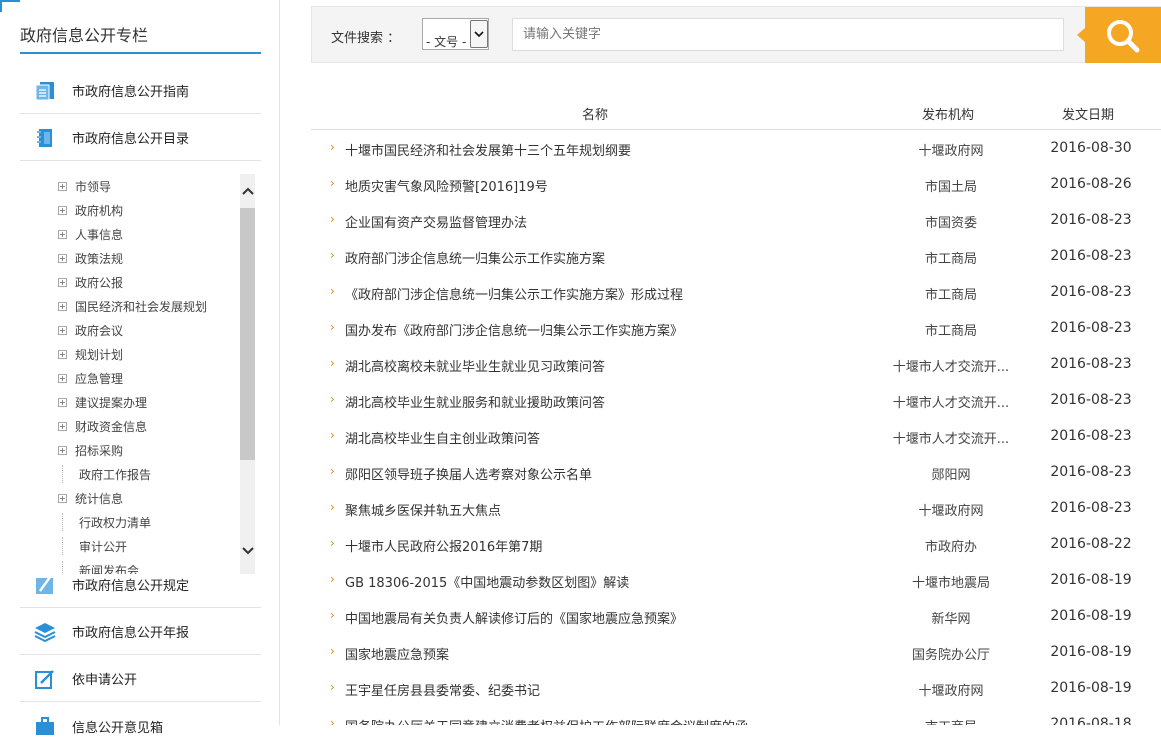 Image resolution: width=1161 pixels, height=749 pixels. I want to click on tree-item: 政府机构, so click(87, 210).